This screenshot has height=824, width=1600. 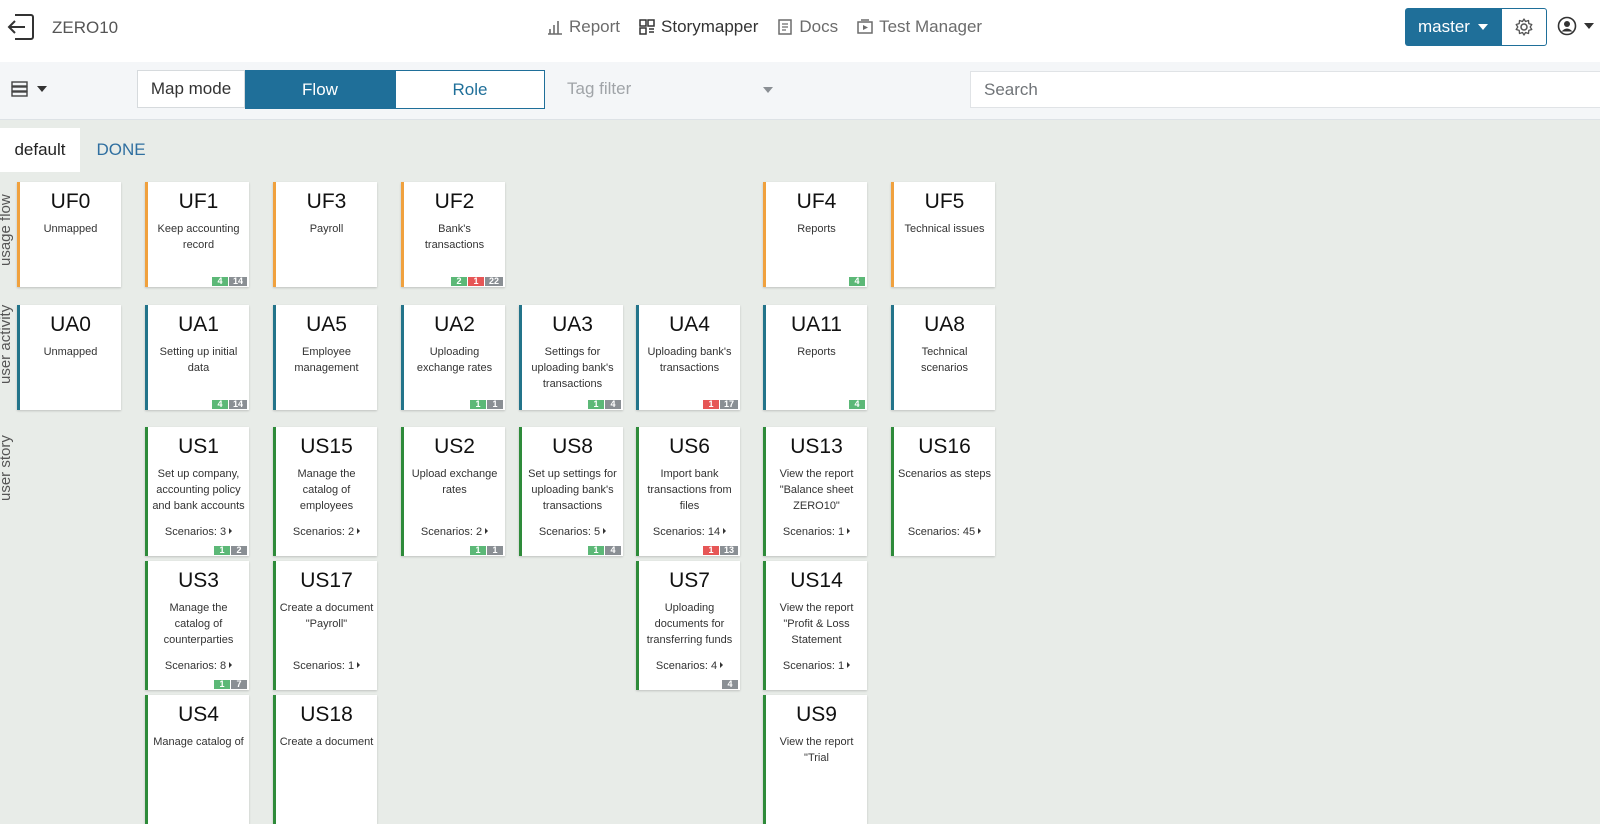 I want to click on status-badges: 1 13, so click(x=720, y=550).